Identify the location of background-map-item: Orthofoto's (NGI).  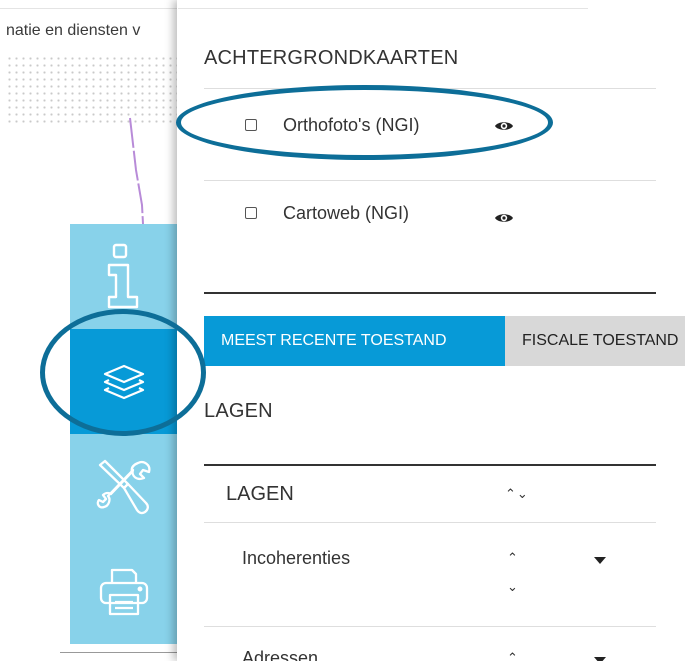
(430, 134).